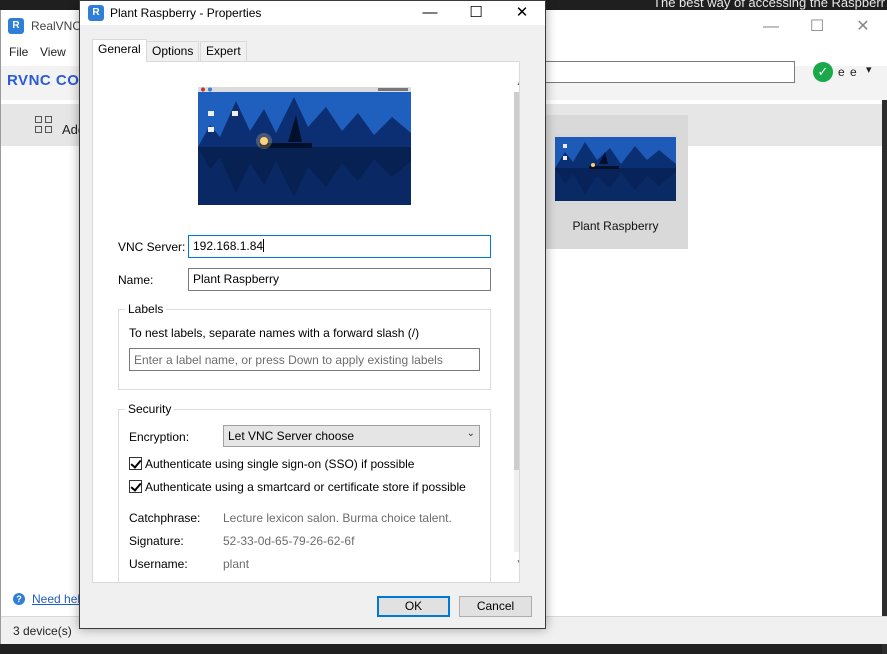 This screenshot has width=887, height=654. I want to click on name-label: Name:, so click(136, 280).